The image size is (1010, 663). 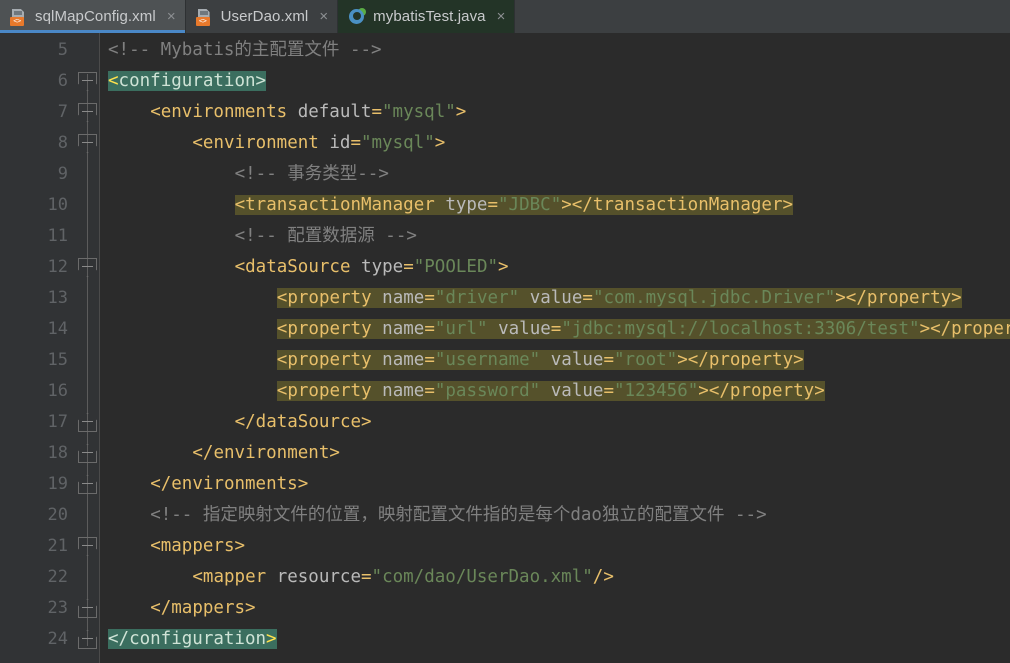 I want to click on code-token: </environments>, so click(x=229, y=484).